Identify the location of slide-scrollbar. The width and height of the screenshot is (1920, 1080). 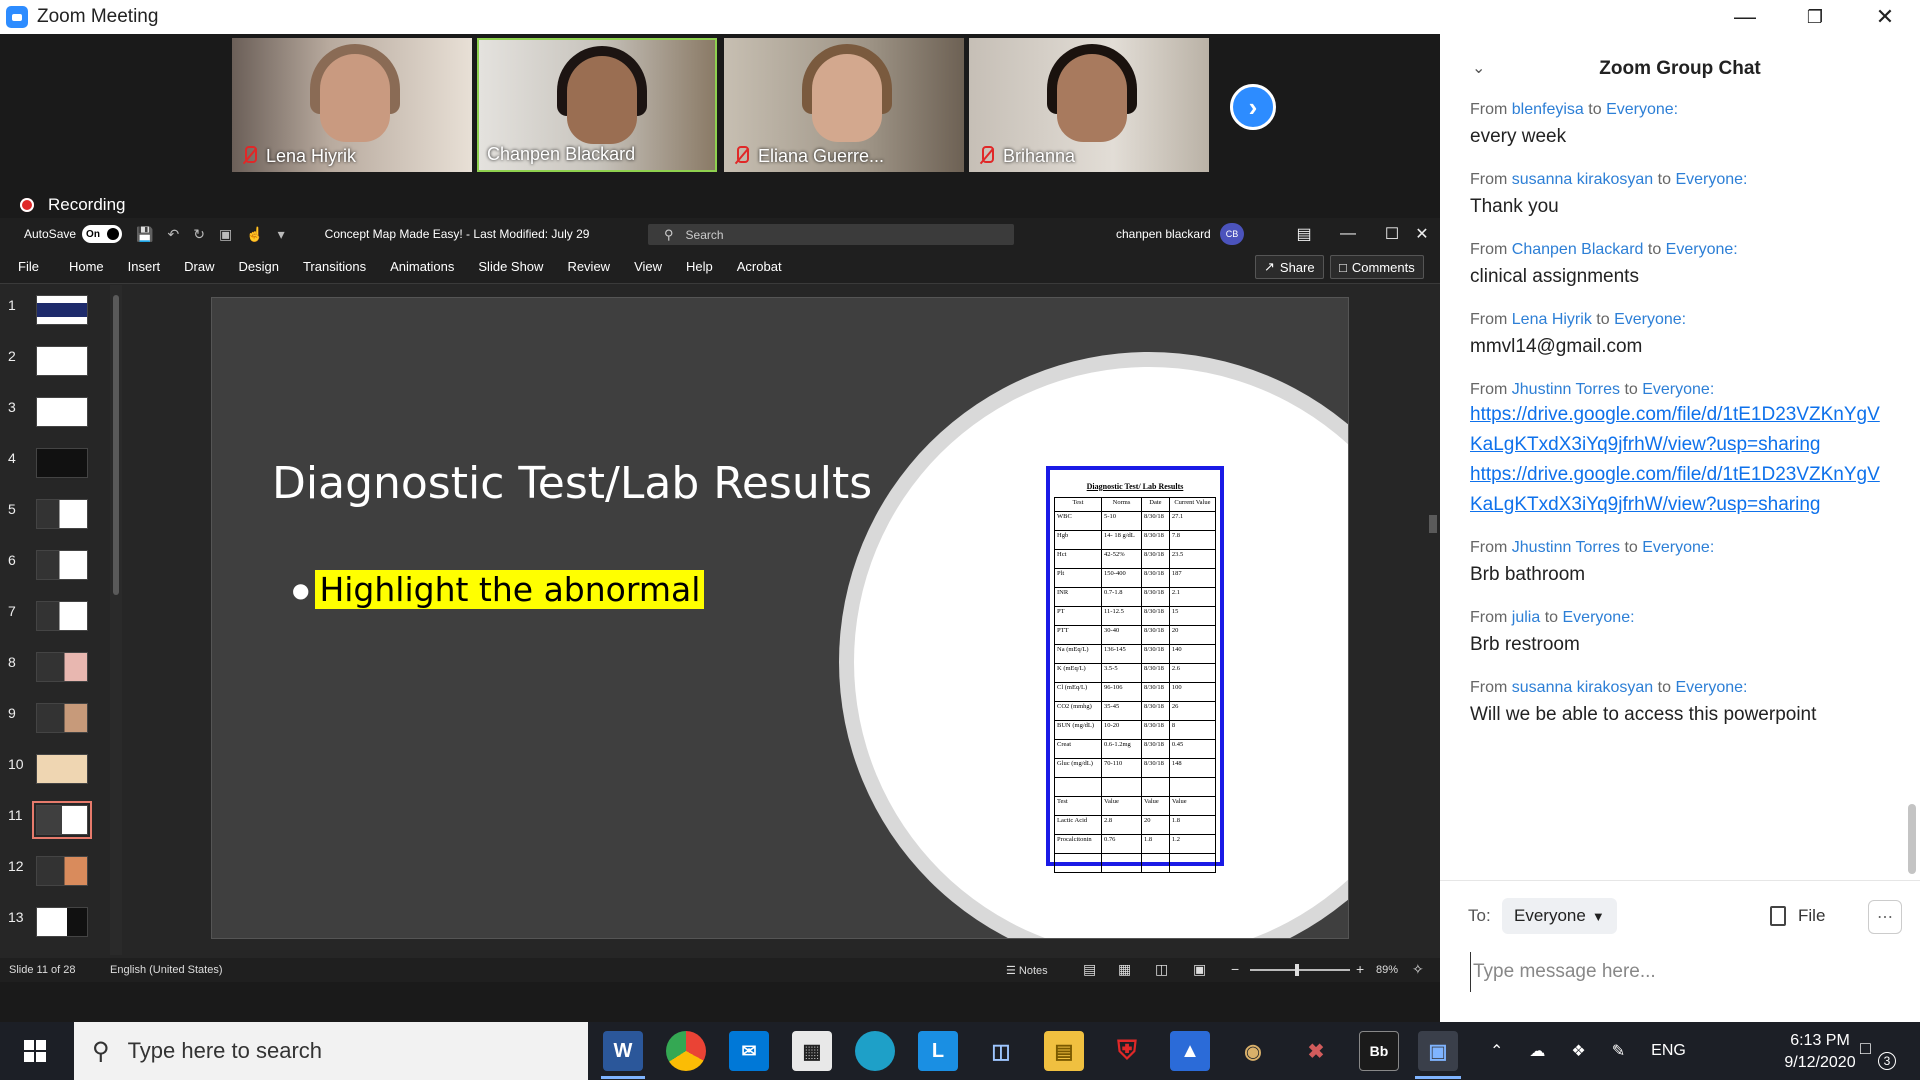
(1433, 627).